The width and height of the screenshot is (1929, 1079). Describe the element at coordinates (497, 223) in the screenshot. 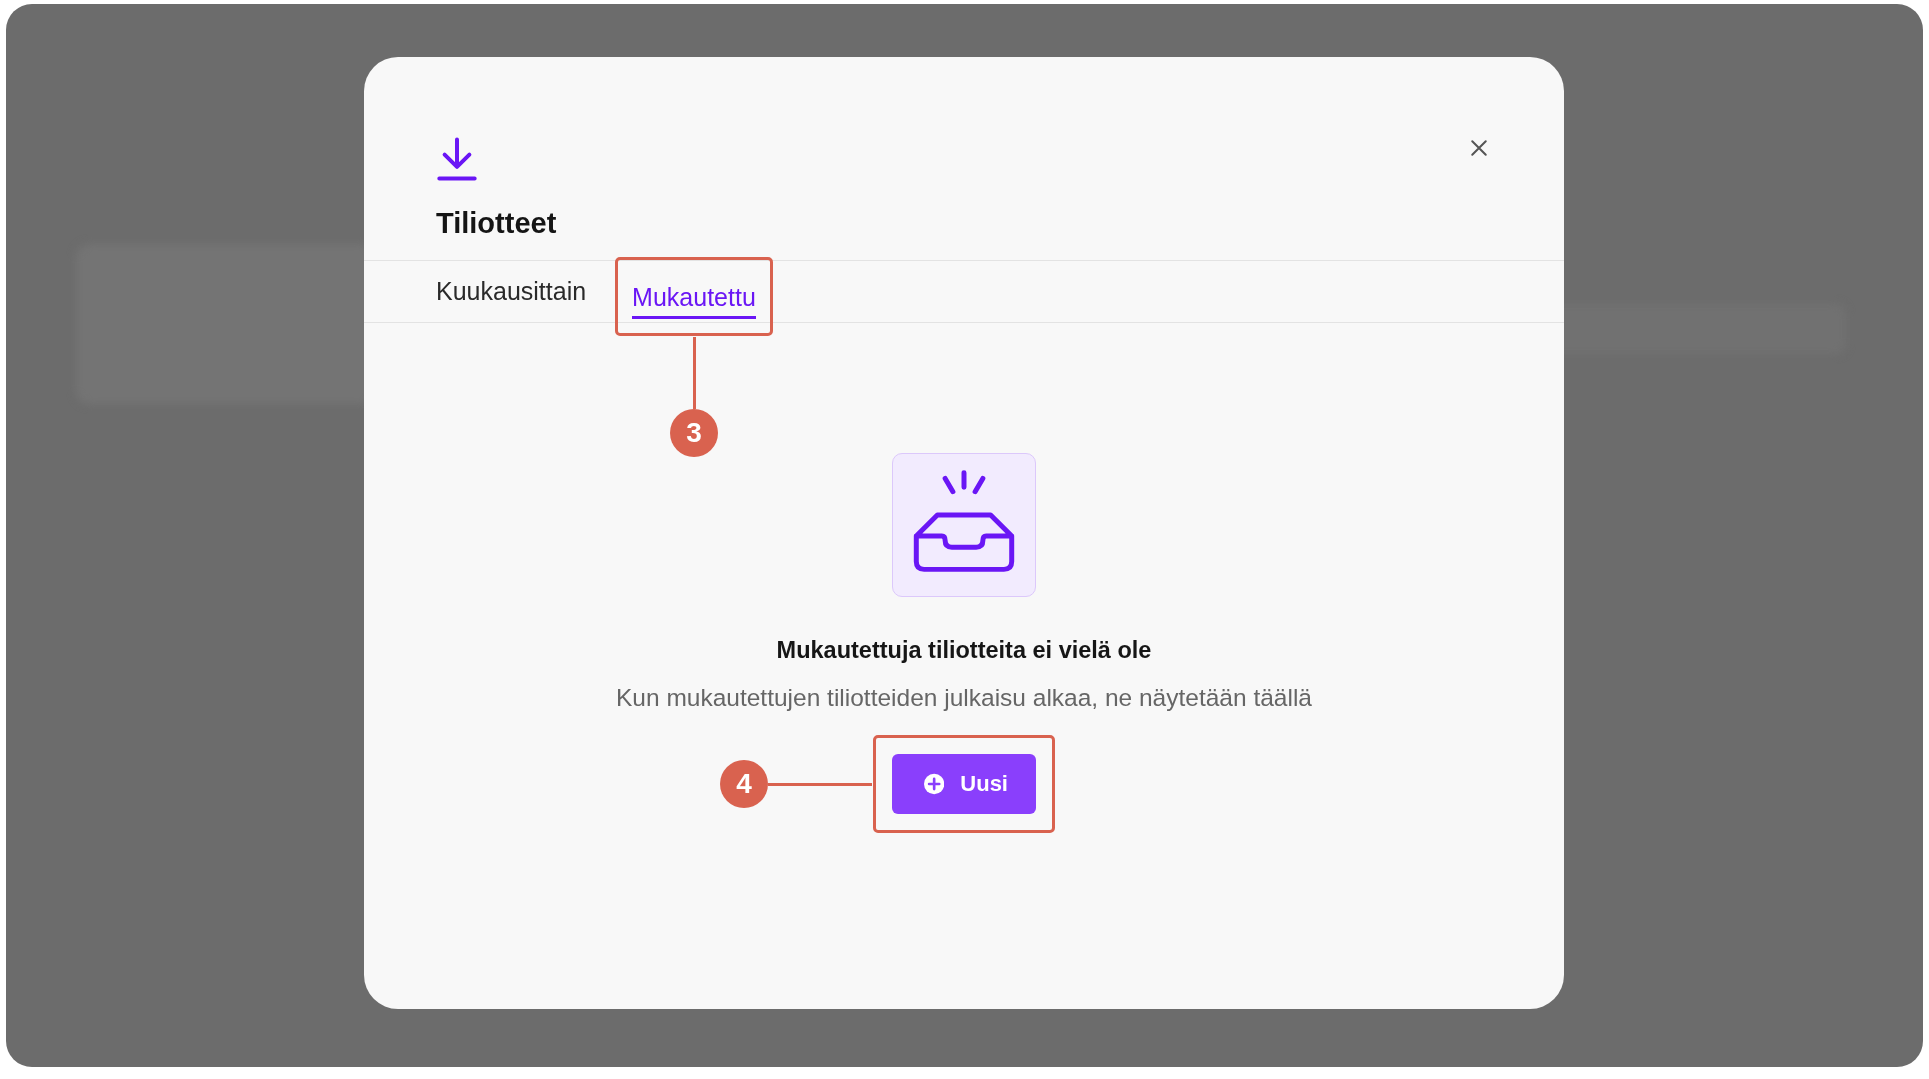

I see `dialog-title: Tiliotteet` at that location.